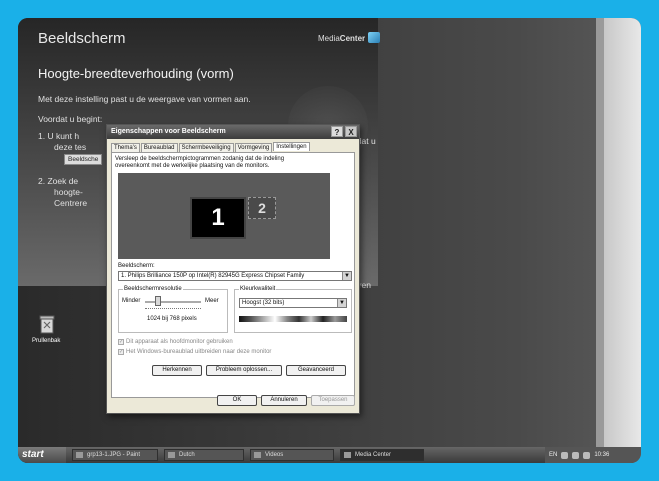  Describe the element at coordinates (46, 341) in the screenshot. I see `recycle-bin-label: Prullenbak` at that location.